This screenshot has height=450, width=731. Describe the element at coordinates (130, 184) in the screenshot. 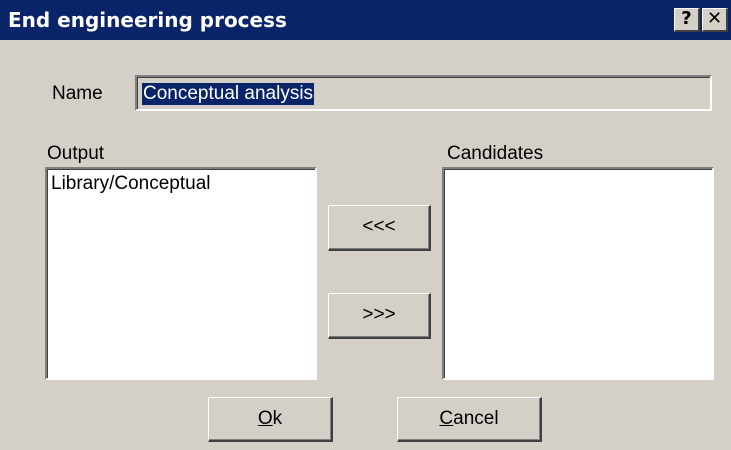

I see `list-item: Library/Conceptual` at that location.